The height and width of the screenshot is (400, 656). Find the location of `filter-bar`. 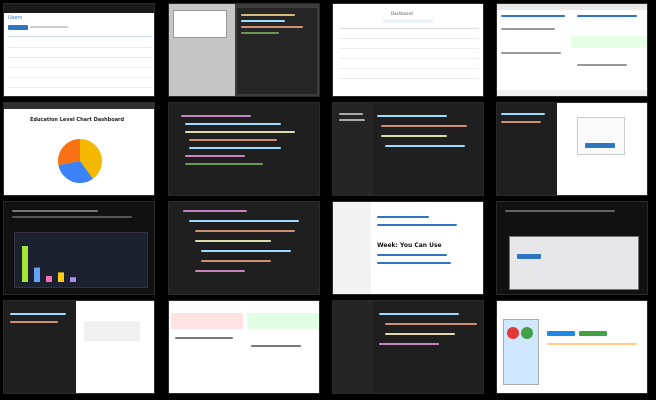

filter-bar is located at coordinates (49, 27).